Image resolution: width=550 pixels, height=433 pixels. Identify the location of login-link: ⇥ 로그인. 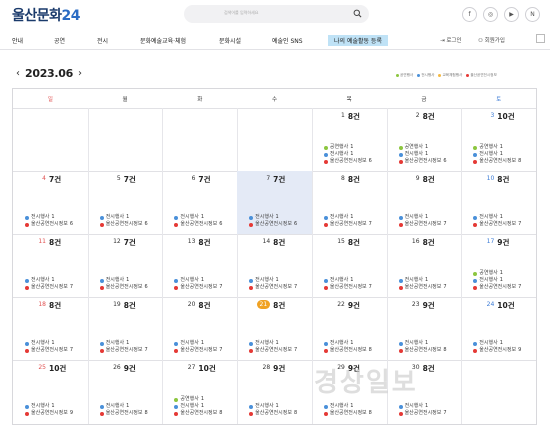
(451, 40).